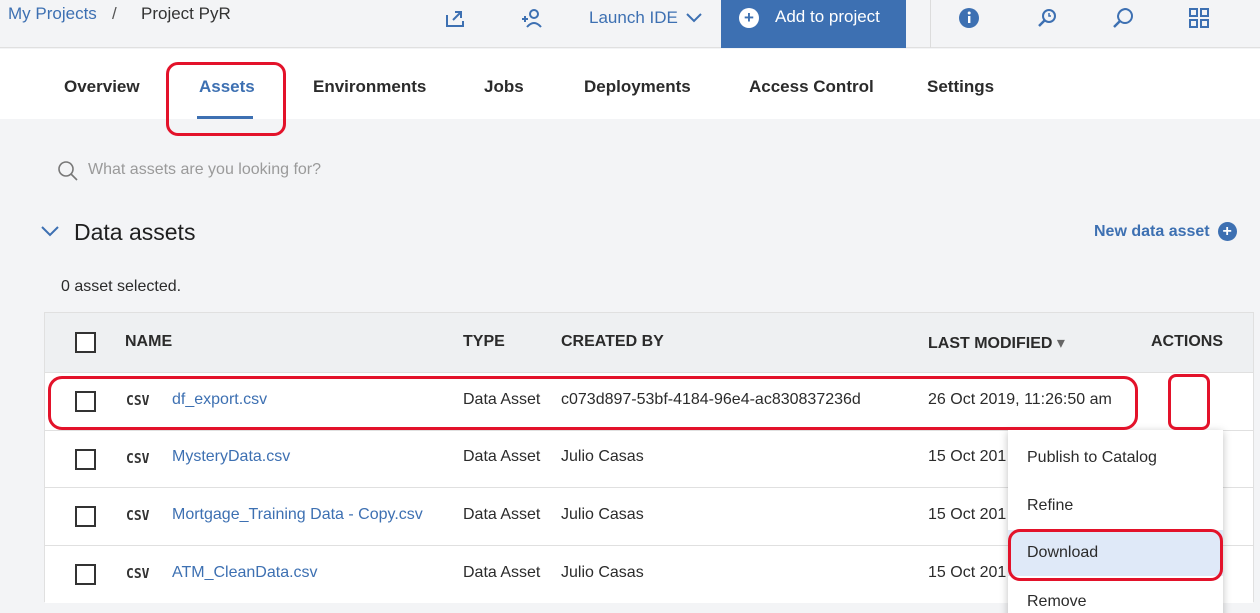 The width and height of the screenshot is (1260, 613). What do you see at coordinates (930, 24) in the screenshot?
I see `header-divider` at bounding box center [930, 24].